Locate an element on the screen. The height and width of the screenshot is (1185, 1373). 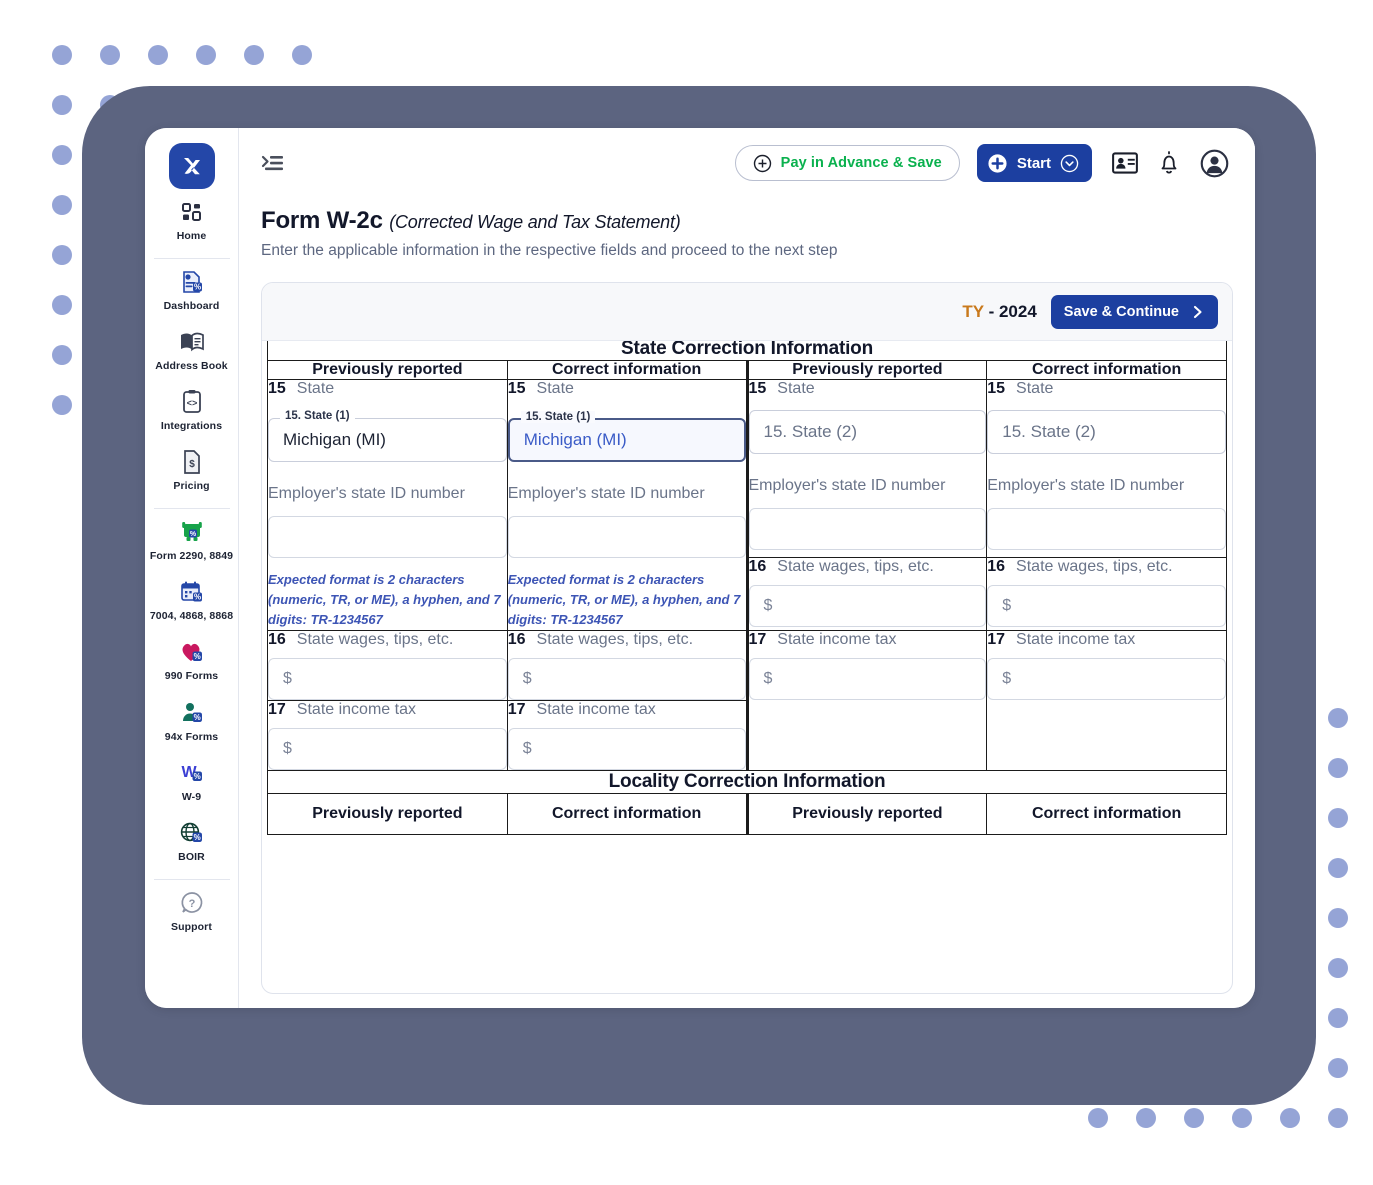
wages-input-col4: $ is located at coordinates (1106, 606).